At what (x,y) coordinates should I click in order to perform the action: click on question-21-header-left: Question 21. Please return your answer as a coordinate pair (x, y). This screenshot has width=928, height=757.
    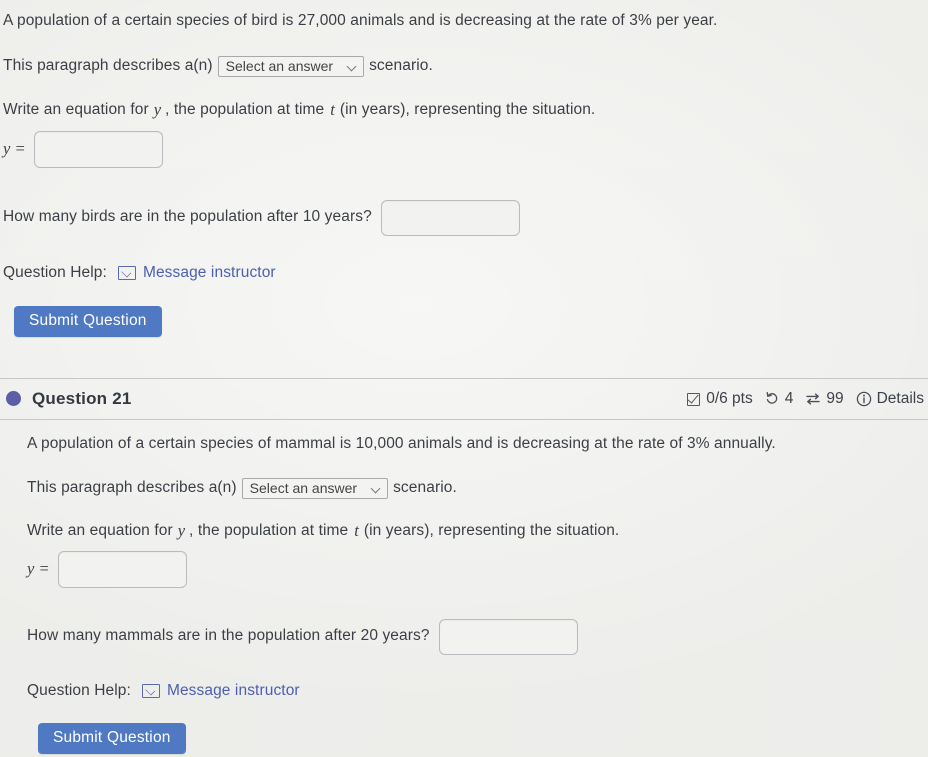
    Looking at the image, I should click on (69, 399).